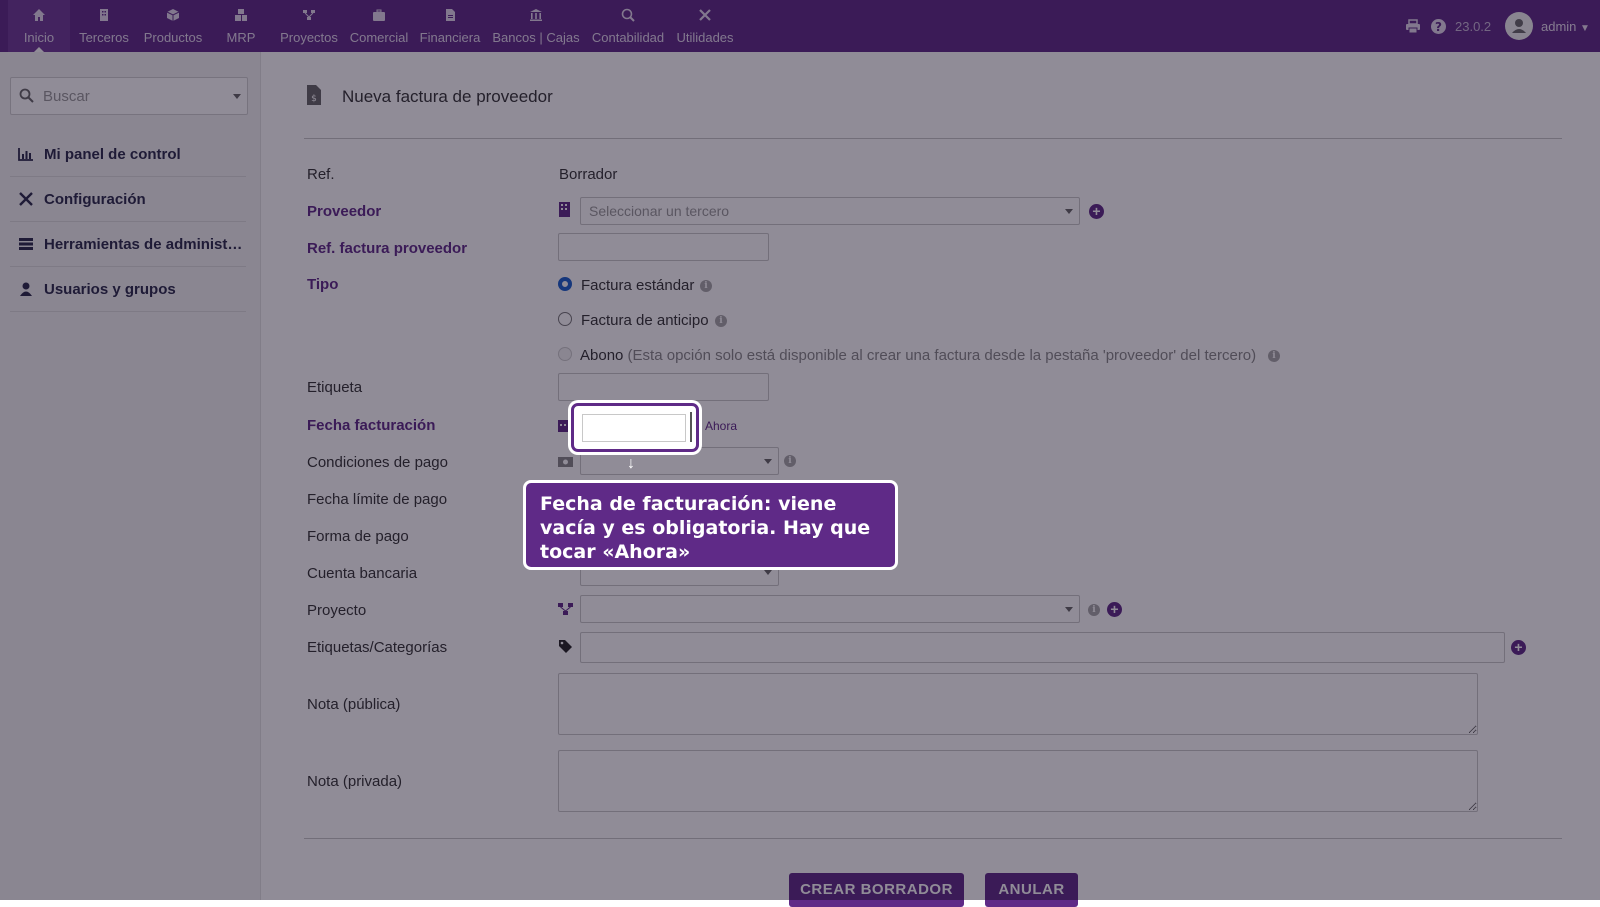  I want to click on invoice-date-input, so click(634, 428).